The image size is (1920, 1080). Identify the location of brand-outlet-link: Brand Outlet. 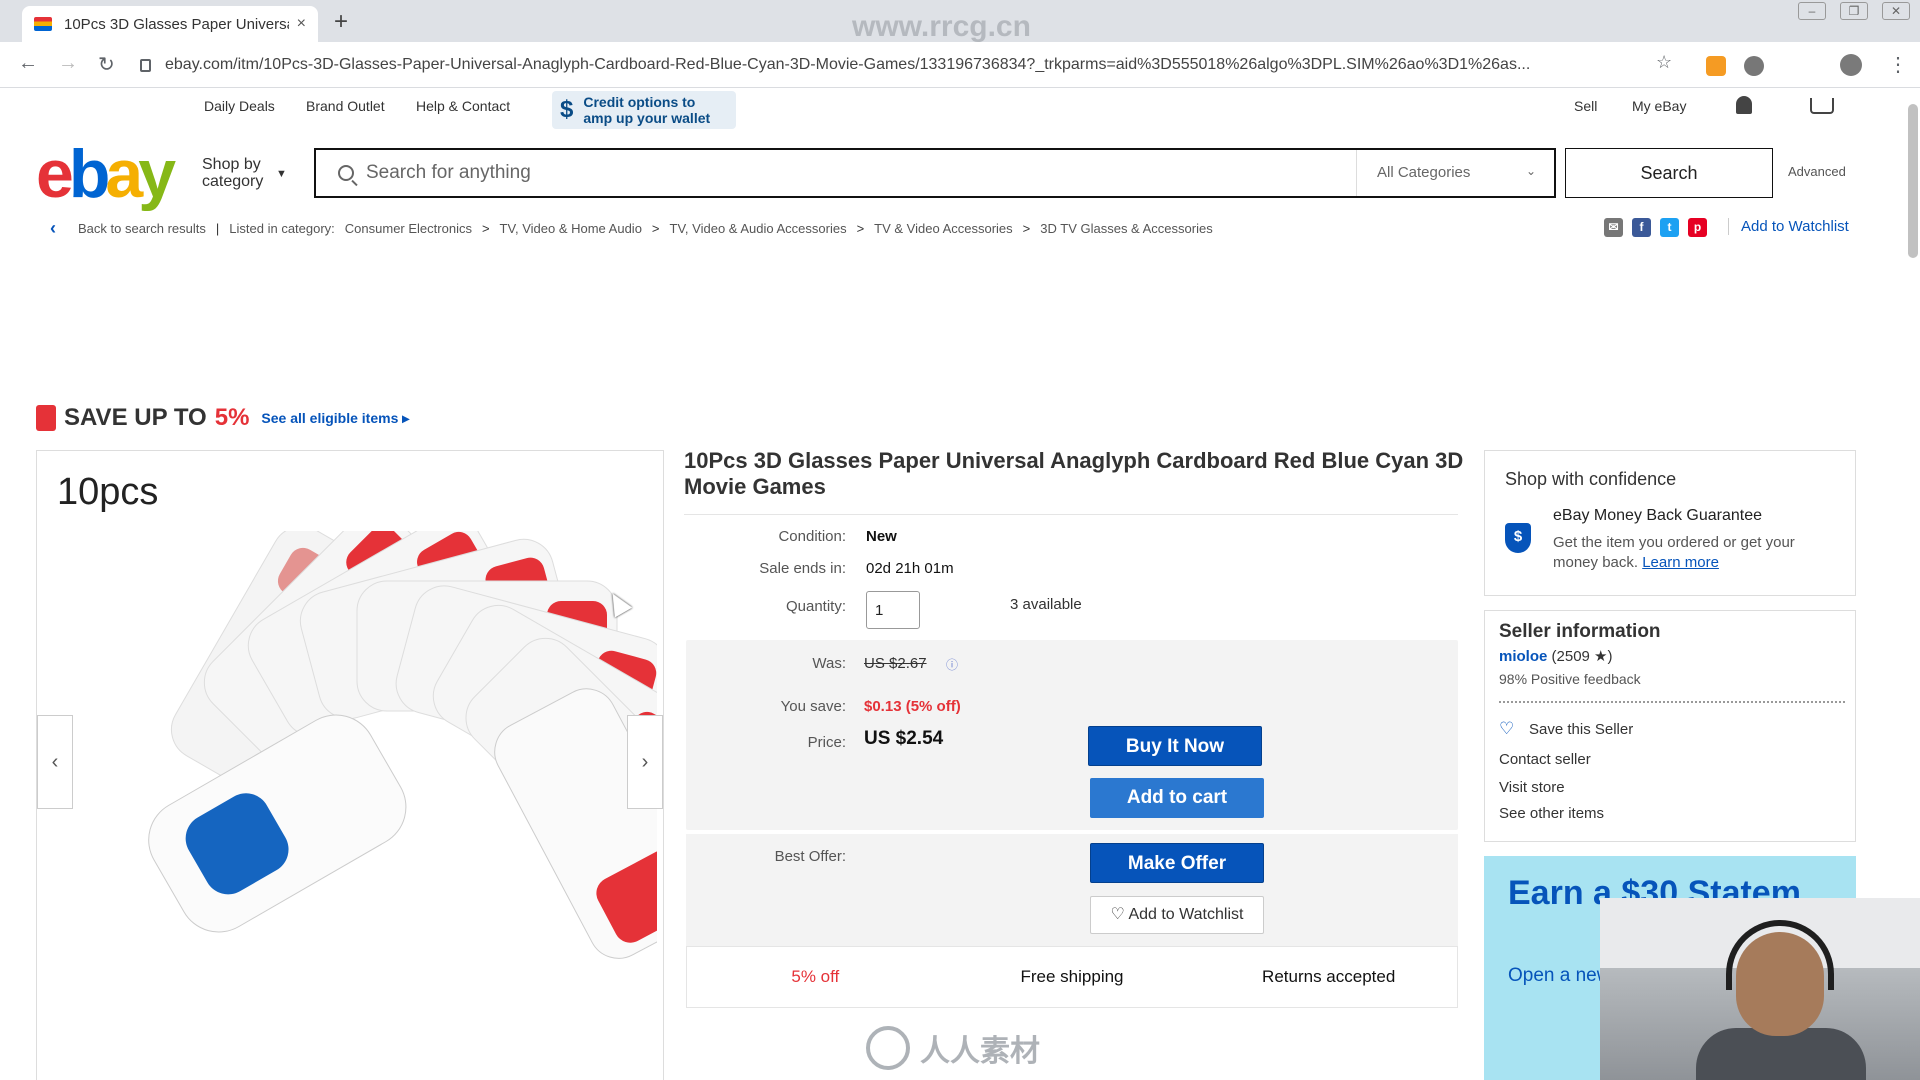
(345, 106).